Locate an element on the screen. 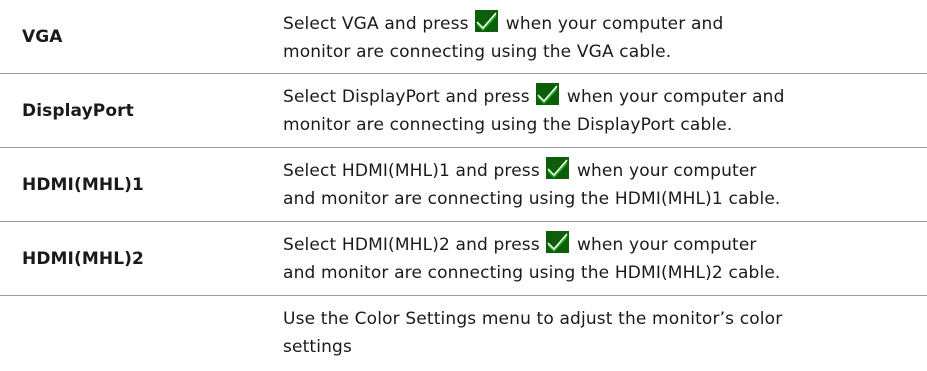 The width and height of the screenshot is (927, 371). description-line-2: settings is located at coordinates (317, 347).